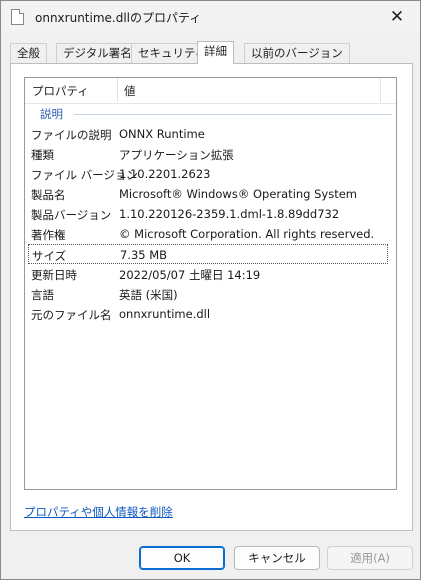  What do you see at coordinates (176, 155) in the screenshot?
I see `property-value: アプリケーション拡張` at bounding box center [176, 155].